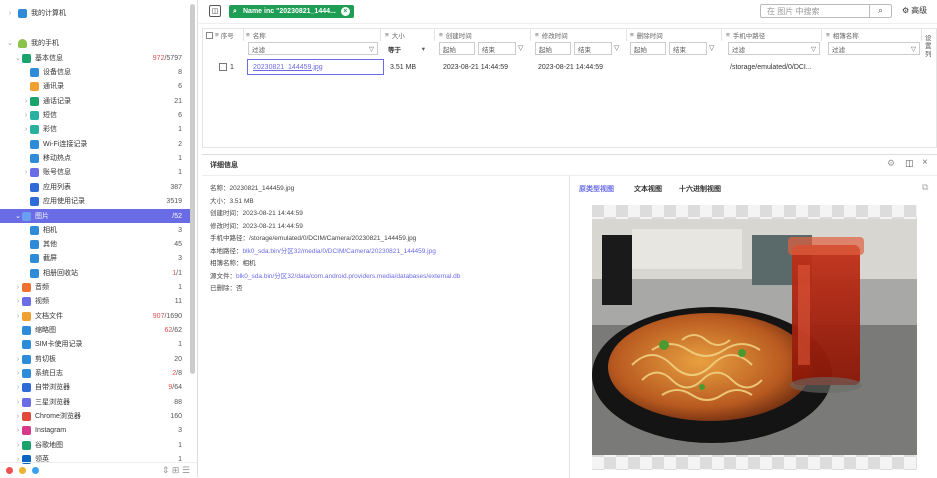 The width and height of the screenshot is (937, 478). What do you see at coordinates (95, 129) in the screenshot?
I see `sidebar-item: › 彩信 1` at bounding box center [95, 129].